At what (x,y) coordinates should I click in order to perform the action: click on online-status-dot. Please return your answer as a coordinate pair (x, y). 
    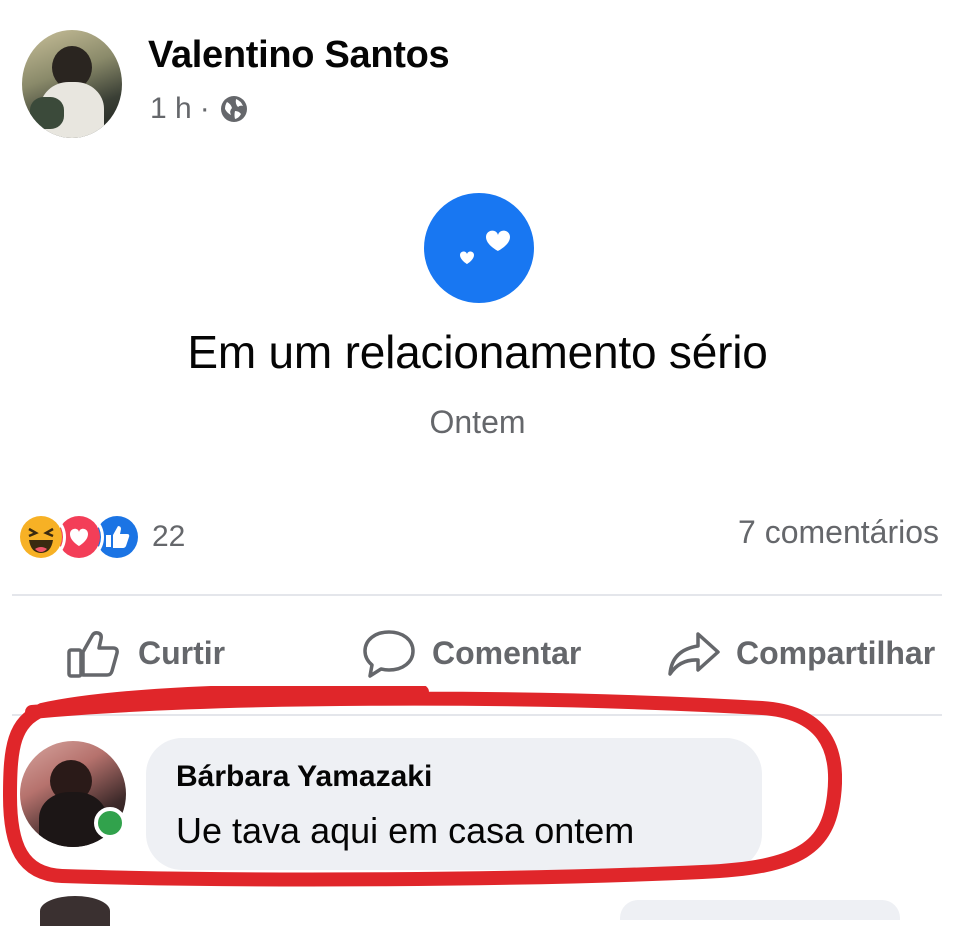
    Looking at the image, I should click on (110, 823).